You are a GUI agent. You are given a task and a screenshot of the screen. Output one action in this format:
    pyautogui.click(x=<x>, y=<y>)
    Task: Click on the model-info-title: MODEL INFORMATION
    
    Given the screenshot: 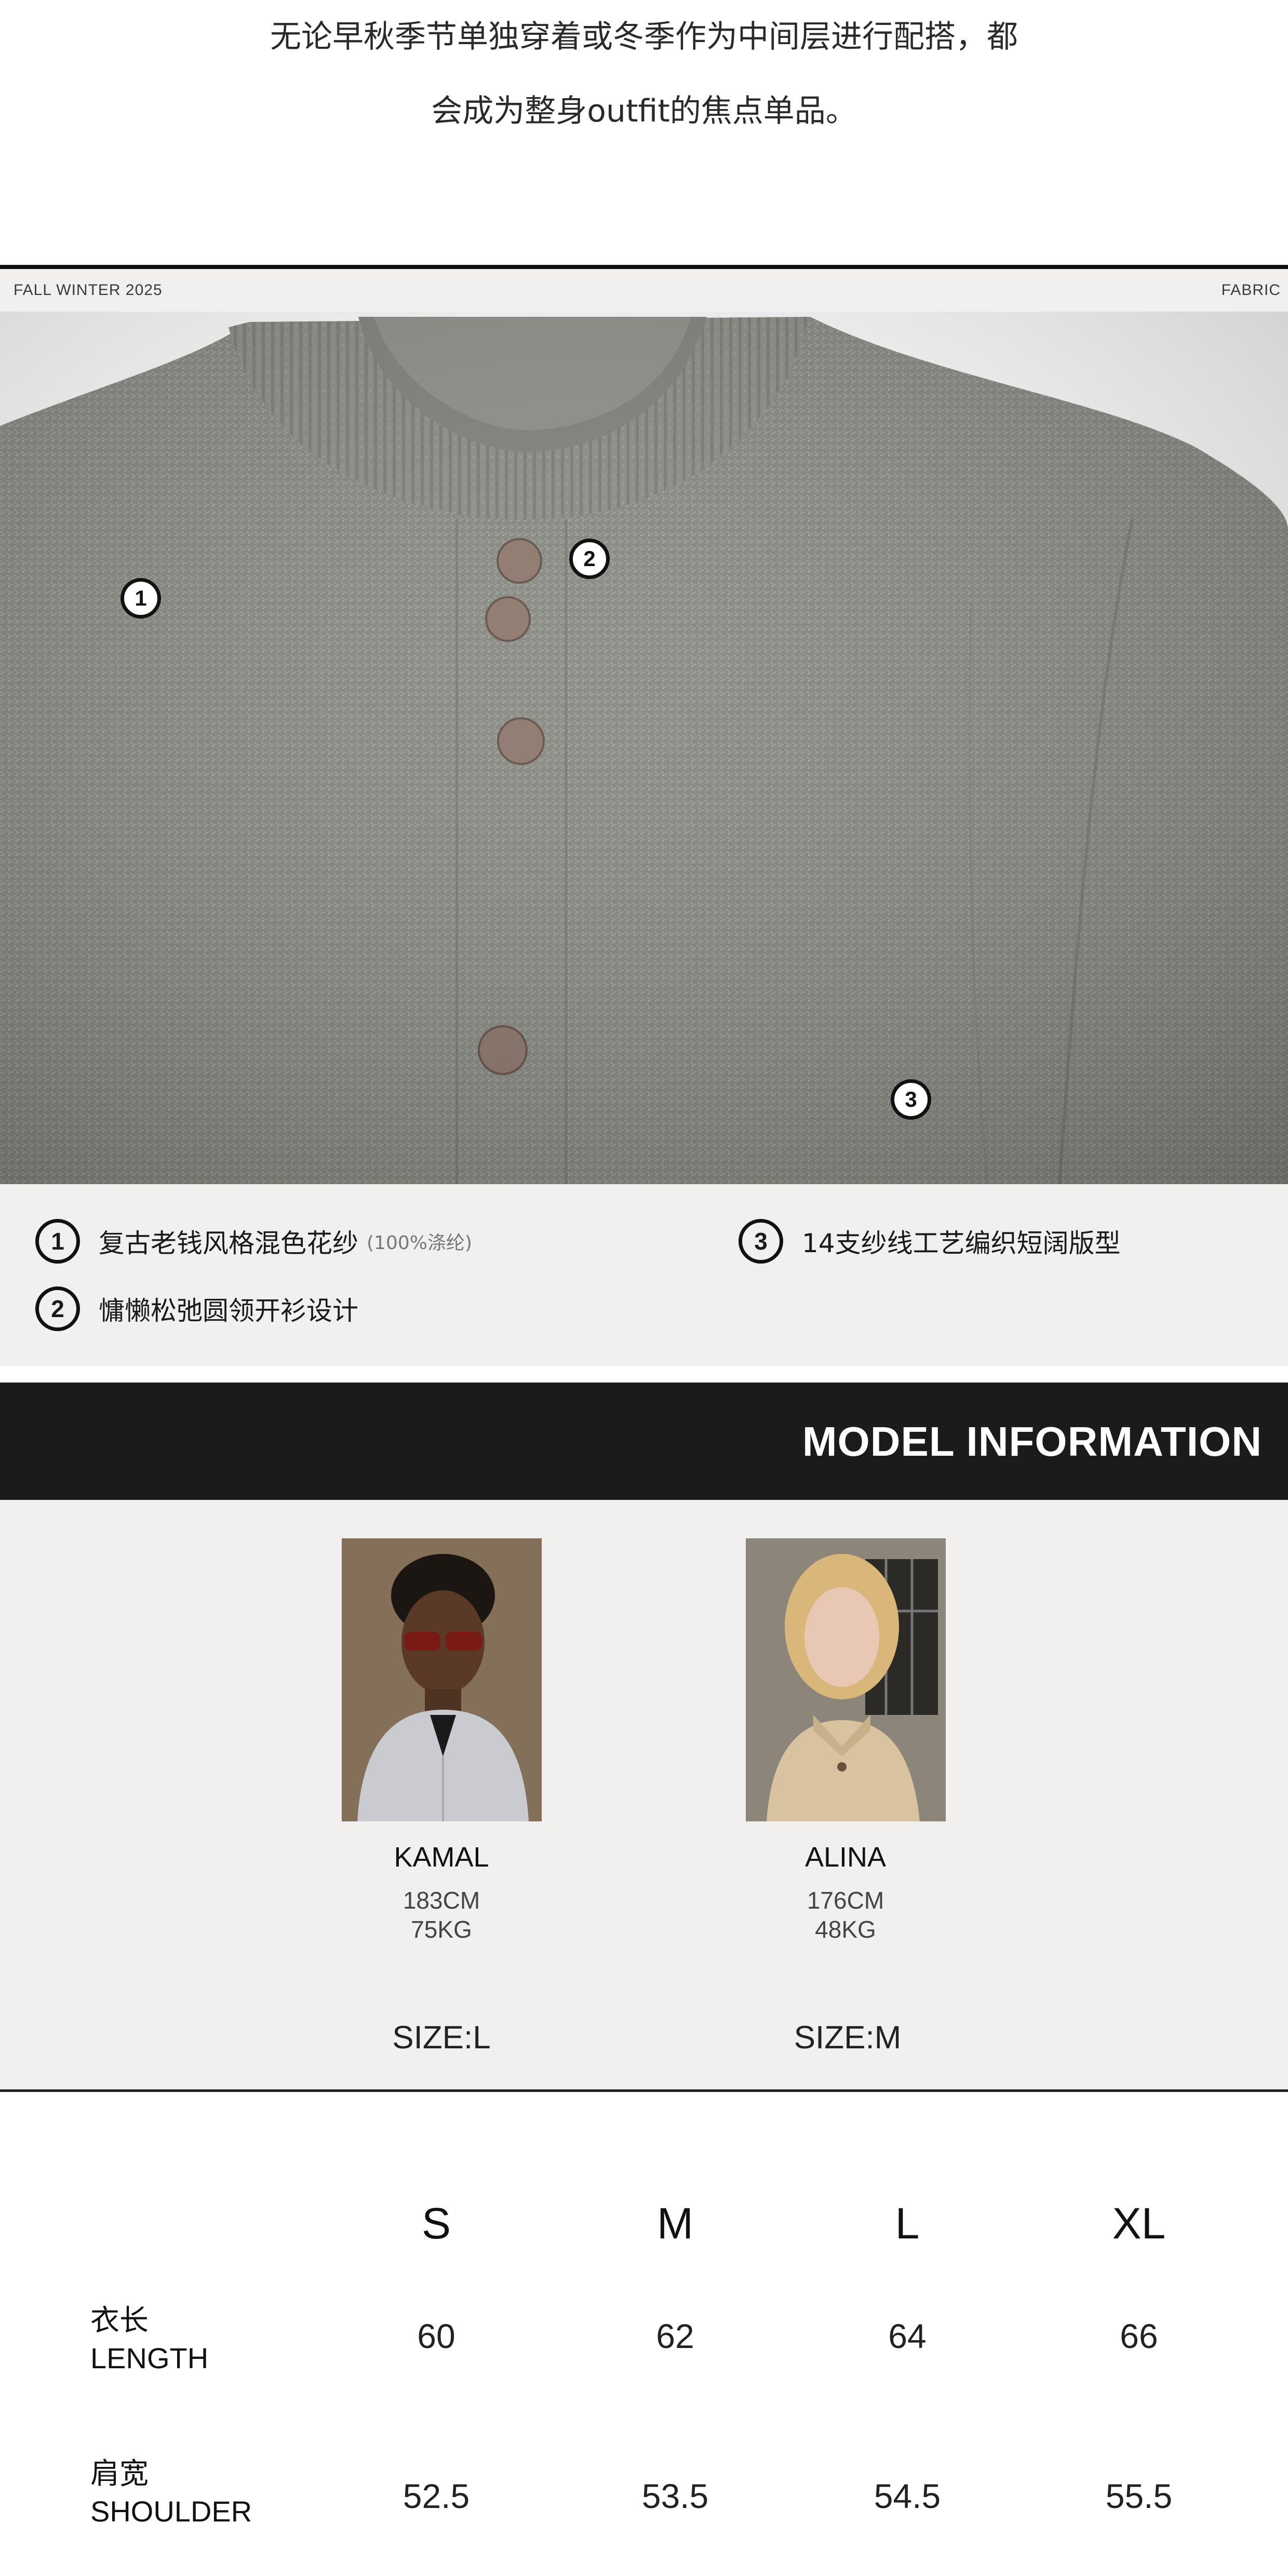 What is the action you would take?
    pyautogui.click(x=1032, y=1441)
    